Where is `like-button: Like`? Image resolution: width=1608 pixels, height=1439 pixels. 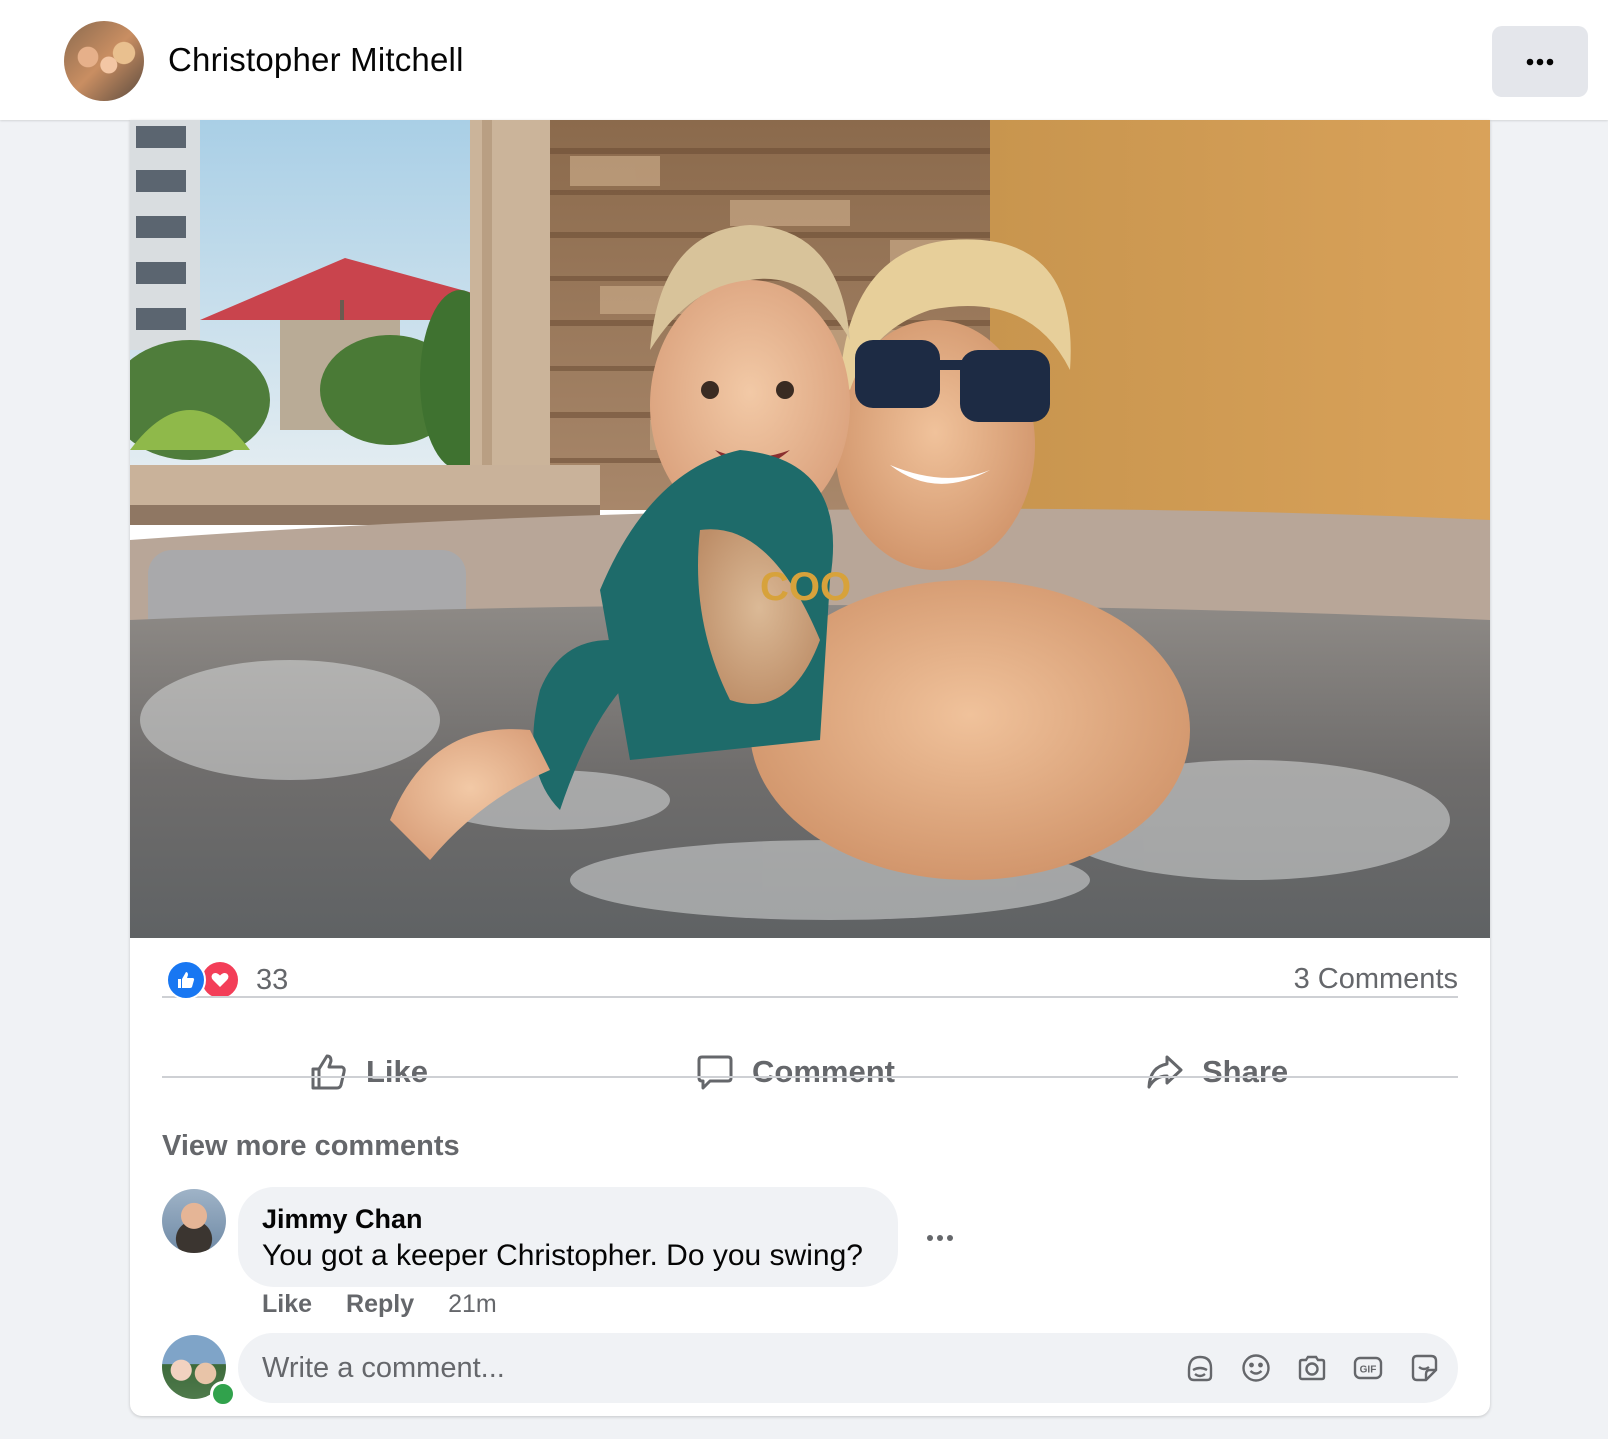
like-button: Like is located at coordinates (369, 1072).